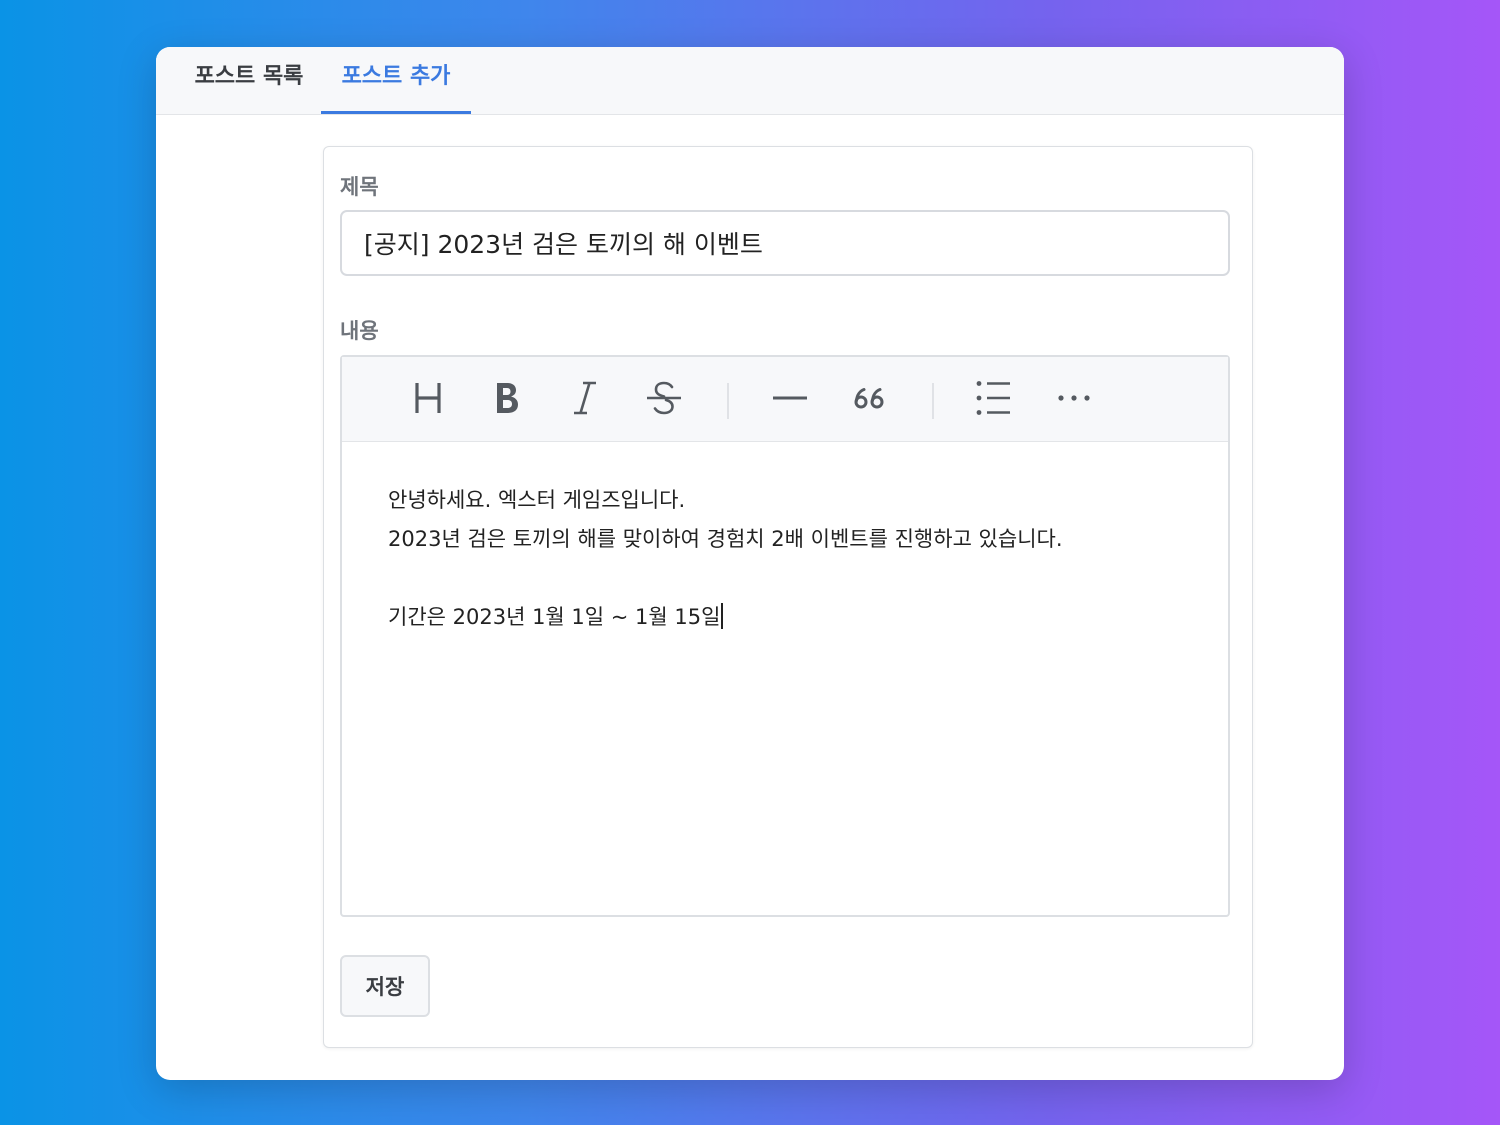  I want to click on tab-add-post: 포스트 추가, so click(396, 80).